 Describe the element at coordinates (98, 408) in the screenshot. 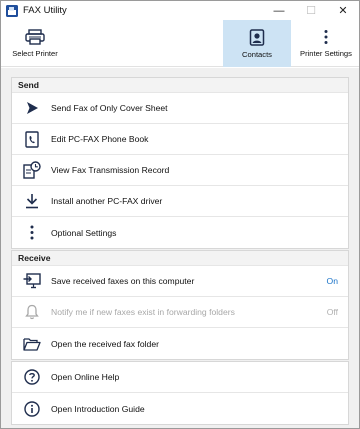

I see `item-label: Open Introduction Guide` at that location.